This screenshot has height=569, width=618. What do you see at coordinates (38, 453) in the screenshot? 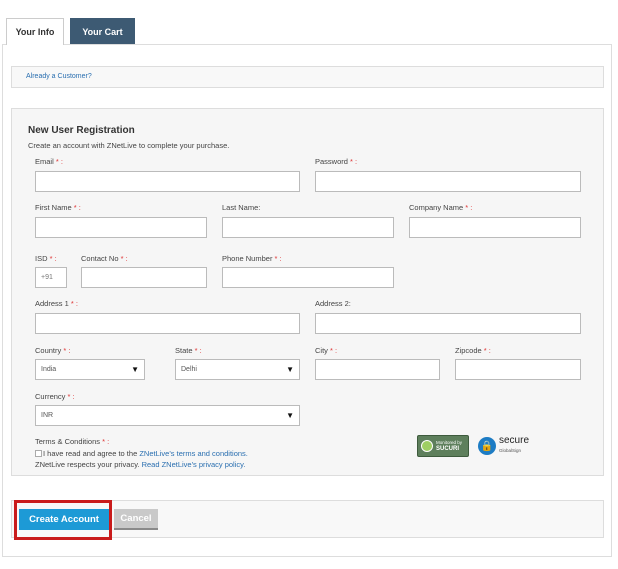
I see `terms-checkbox` at bounding box center [38, 453].